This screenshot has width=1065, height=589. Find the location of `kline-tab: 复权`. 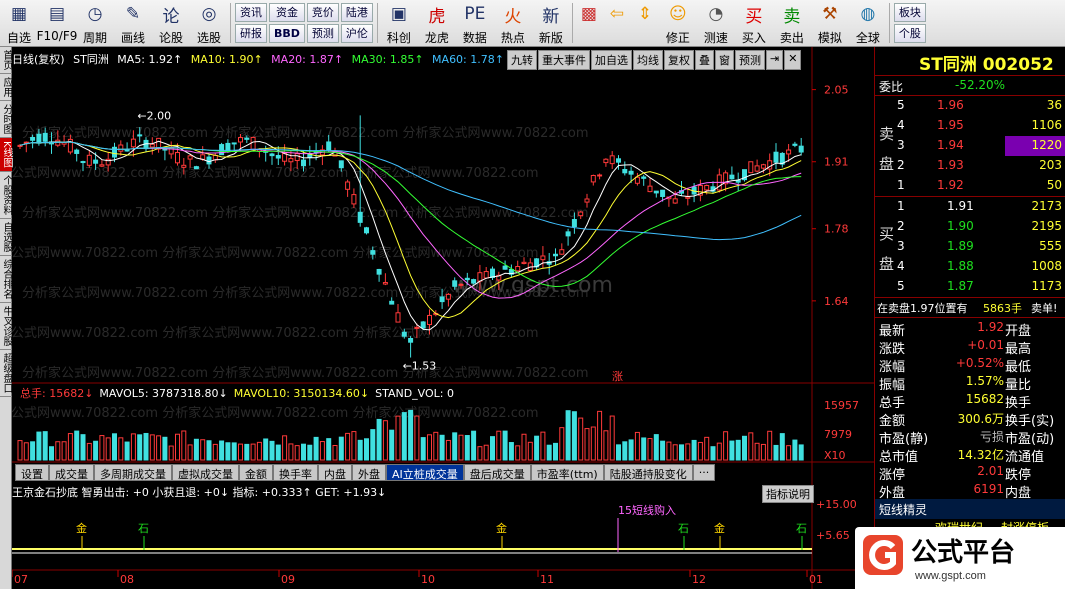

kline-tab: 复权 is located at coordinates (679, 60).